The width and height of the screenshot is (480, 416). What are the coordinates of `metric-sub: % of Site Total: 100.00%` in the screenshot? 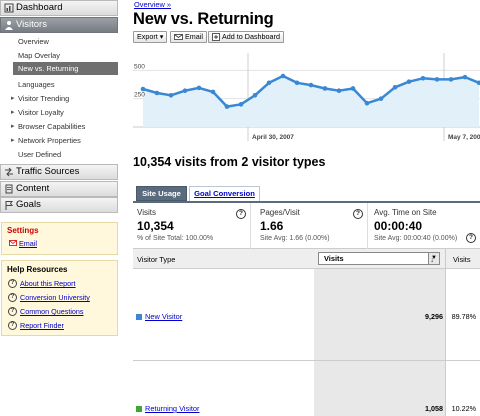 It's located at (175, 238).